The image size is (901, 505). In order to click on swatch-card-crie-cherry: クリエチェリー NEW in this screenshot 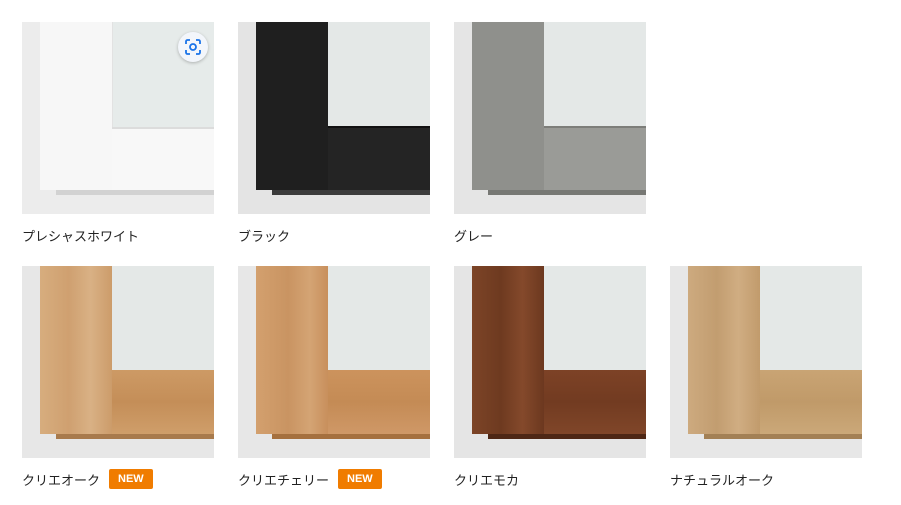, I will do `click(334, 377)`.